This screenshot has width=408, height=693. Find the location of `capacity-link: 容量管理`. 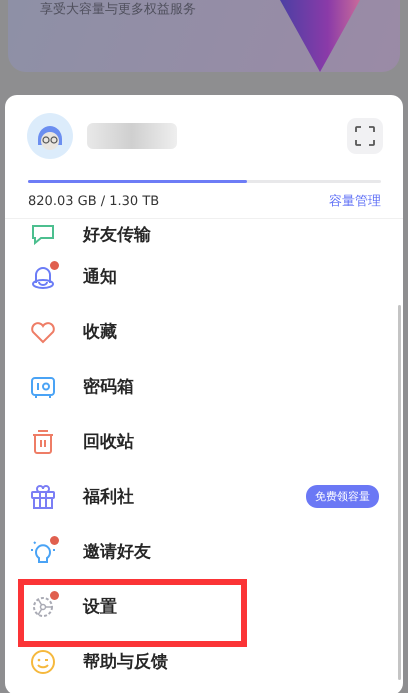

capacity-link: 容量管理 is located at coordinates (355, 201).